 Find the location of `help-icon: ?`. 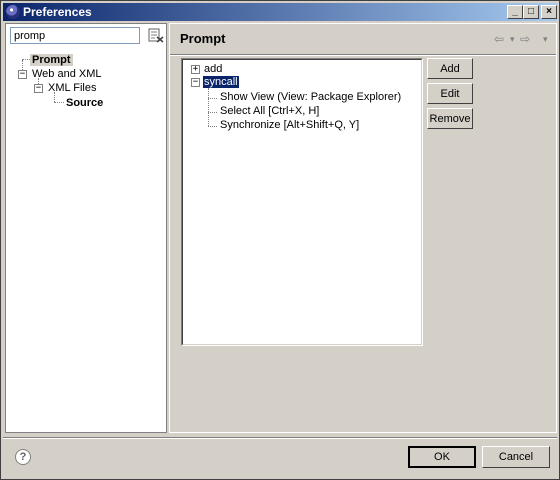

help-icon: ? is located at coordinates (23, 457).